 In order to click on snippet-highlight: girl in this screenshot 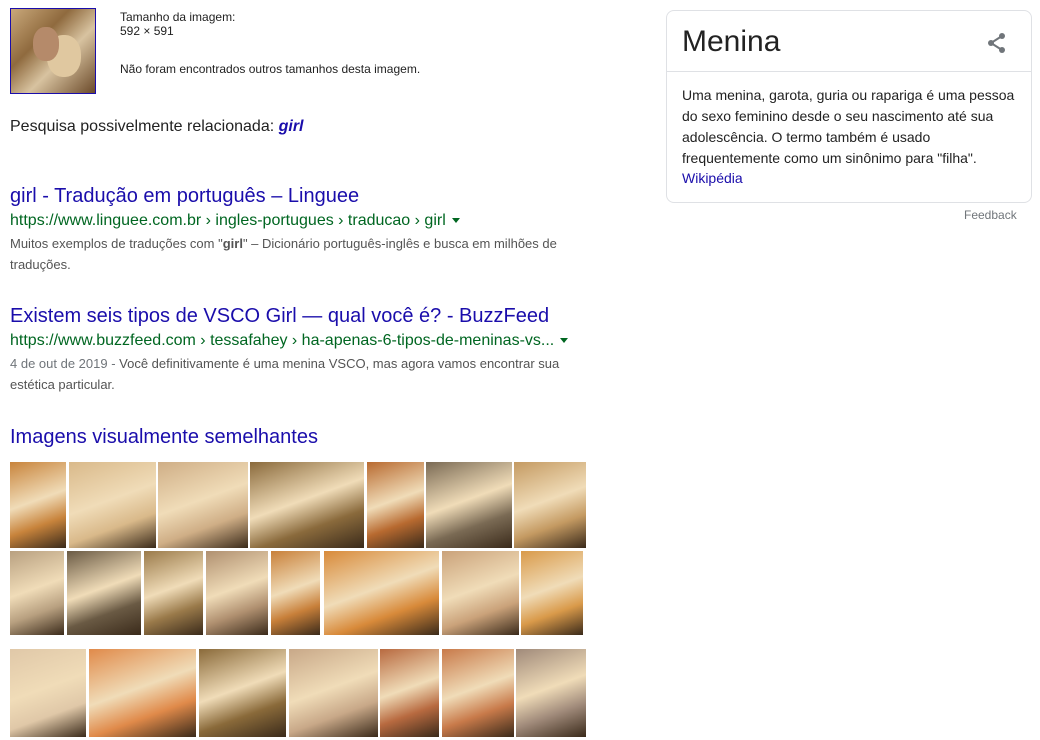, I will do `click(232, 243)`.